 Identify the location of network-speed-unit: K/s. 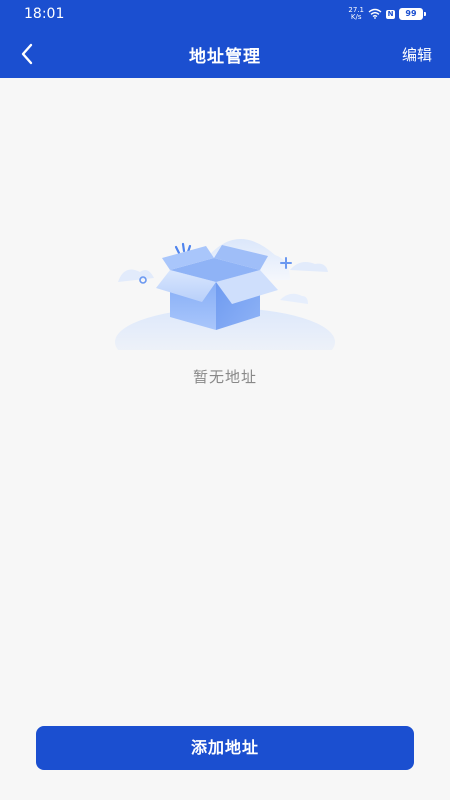
(356, 17).